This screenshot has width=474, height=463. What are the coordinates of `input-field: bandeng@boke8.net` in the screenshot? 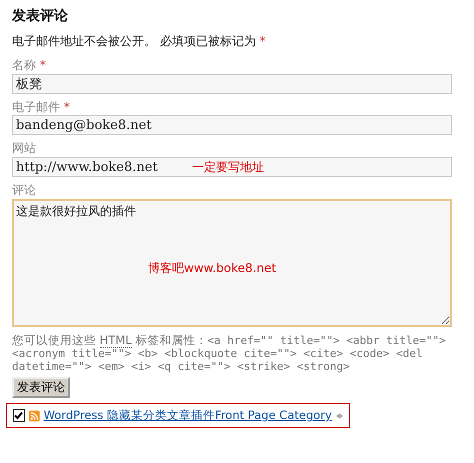 It's located at (232, 125).